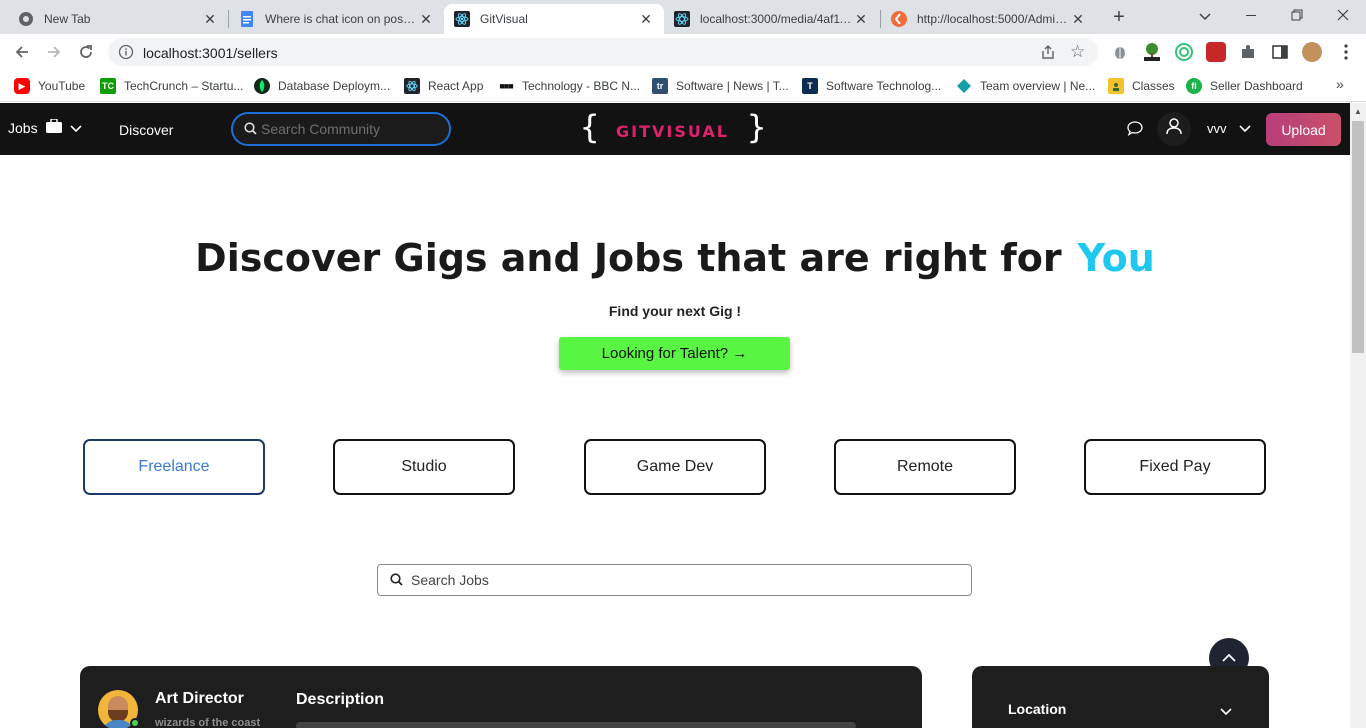 Image resolution: width=1366 pixels, height=728 pixels. Describe the element at coordinates (1194, 86) in the screenshot. I see `fiverr-icon: fi` at that location.